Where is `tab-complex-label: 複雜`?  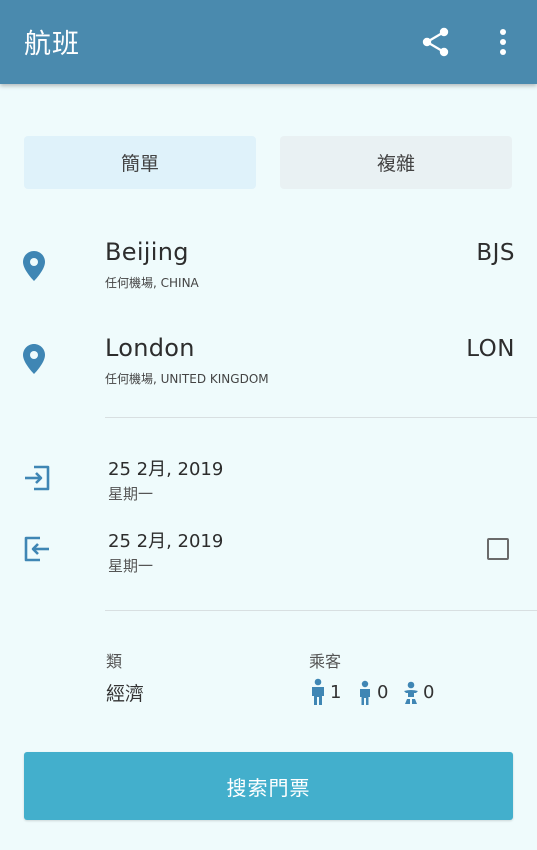 tab-complex-label: 複雜 is located at coordinates (395, 164).